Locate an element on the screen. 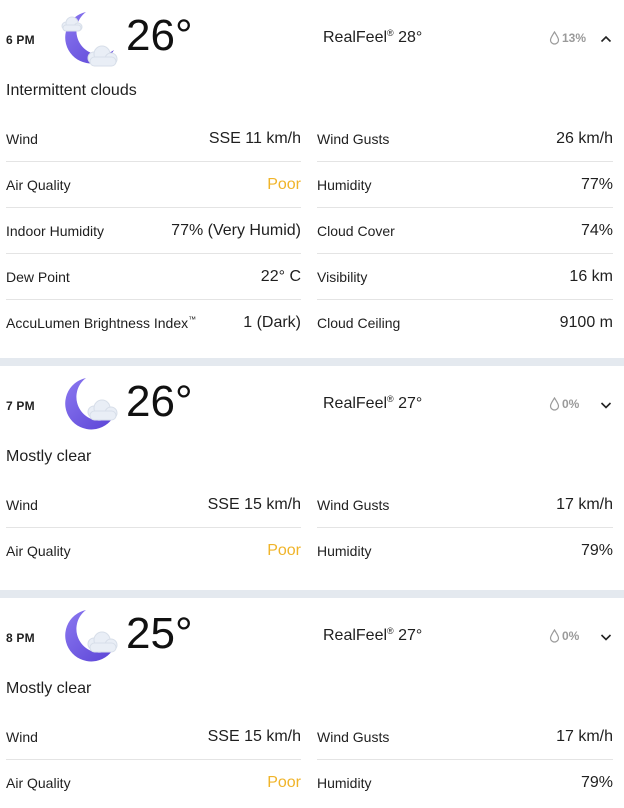  trademark-mark: ™ is located at coordinates (192, 319).